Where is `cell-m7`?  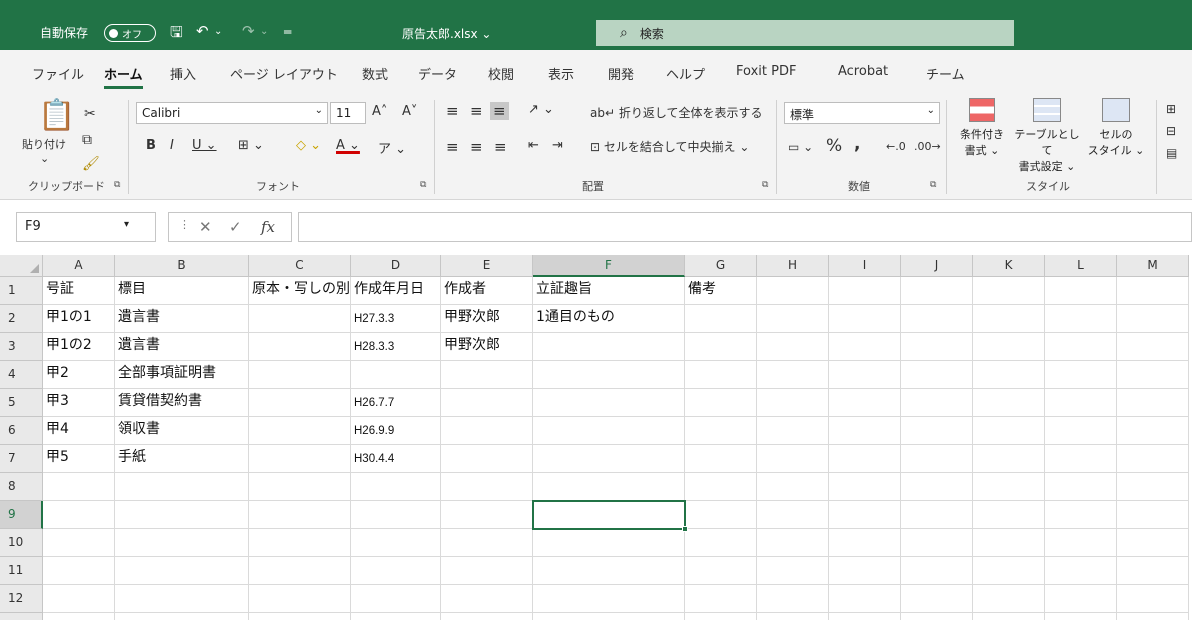 cell-m7 is located at coordinates (1153, 459).